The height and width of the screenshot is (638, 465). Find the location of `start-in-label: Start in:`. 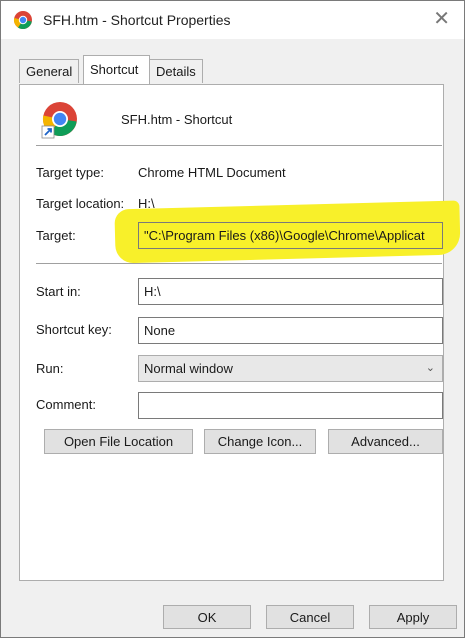

start-in-label: Start in: is located at coordinates (58, 291).